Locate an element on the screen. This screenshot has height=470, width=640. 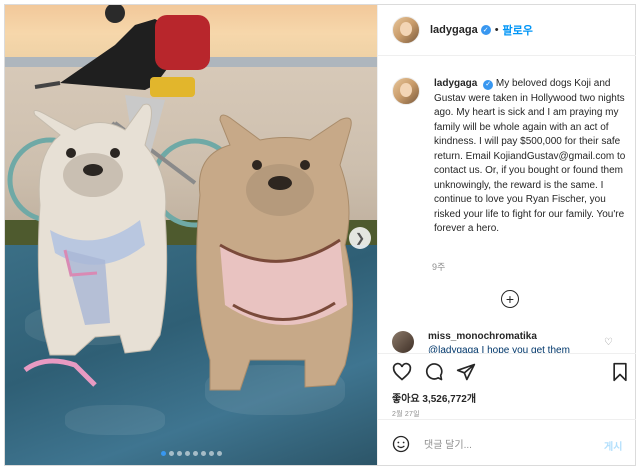
send-icon is located at coordinates (466, 372).